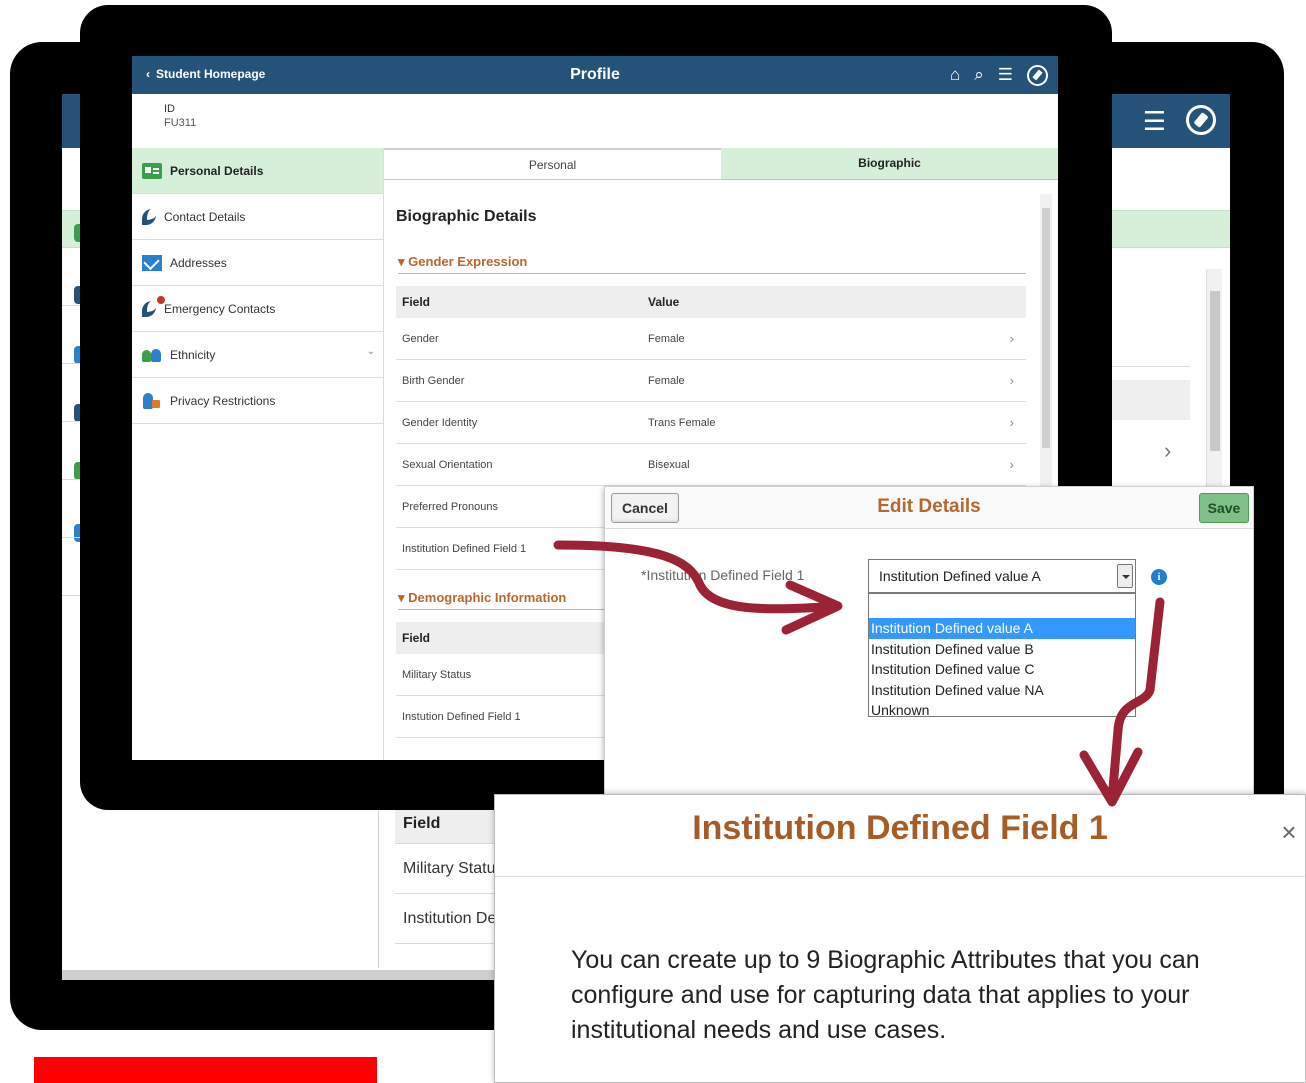 This screenshot has height=1083, width=1306. Describe the element at coordinates (955, 75) in the screenshot. I see `home-icon: ⌂` at that location.